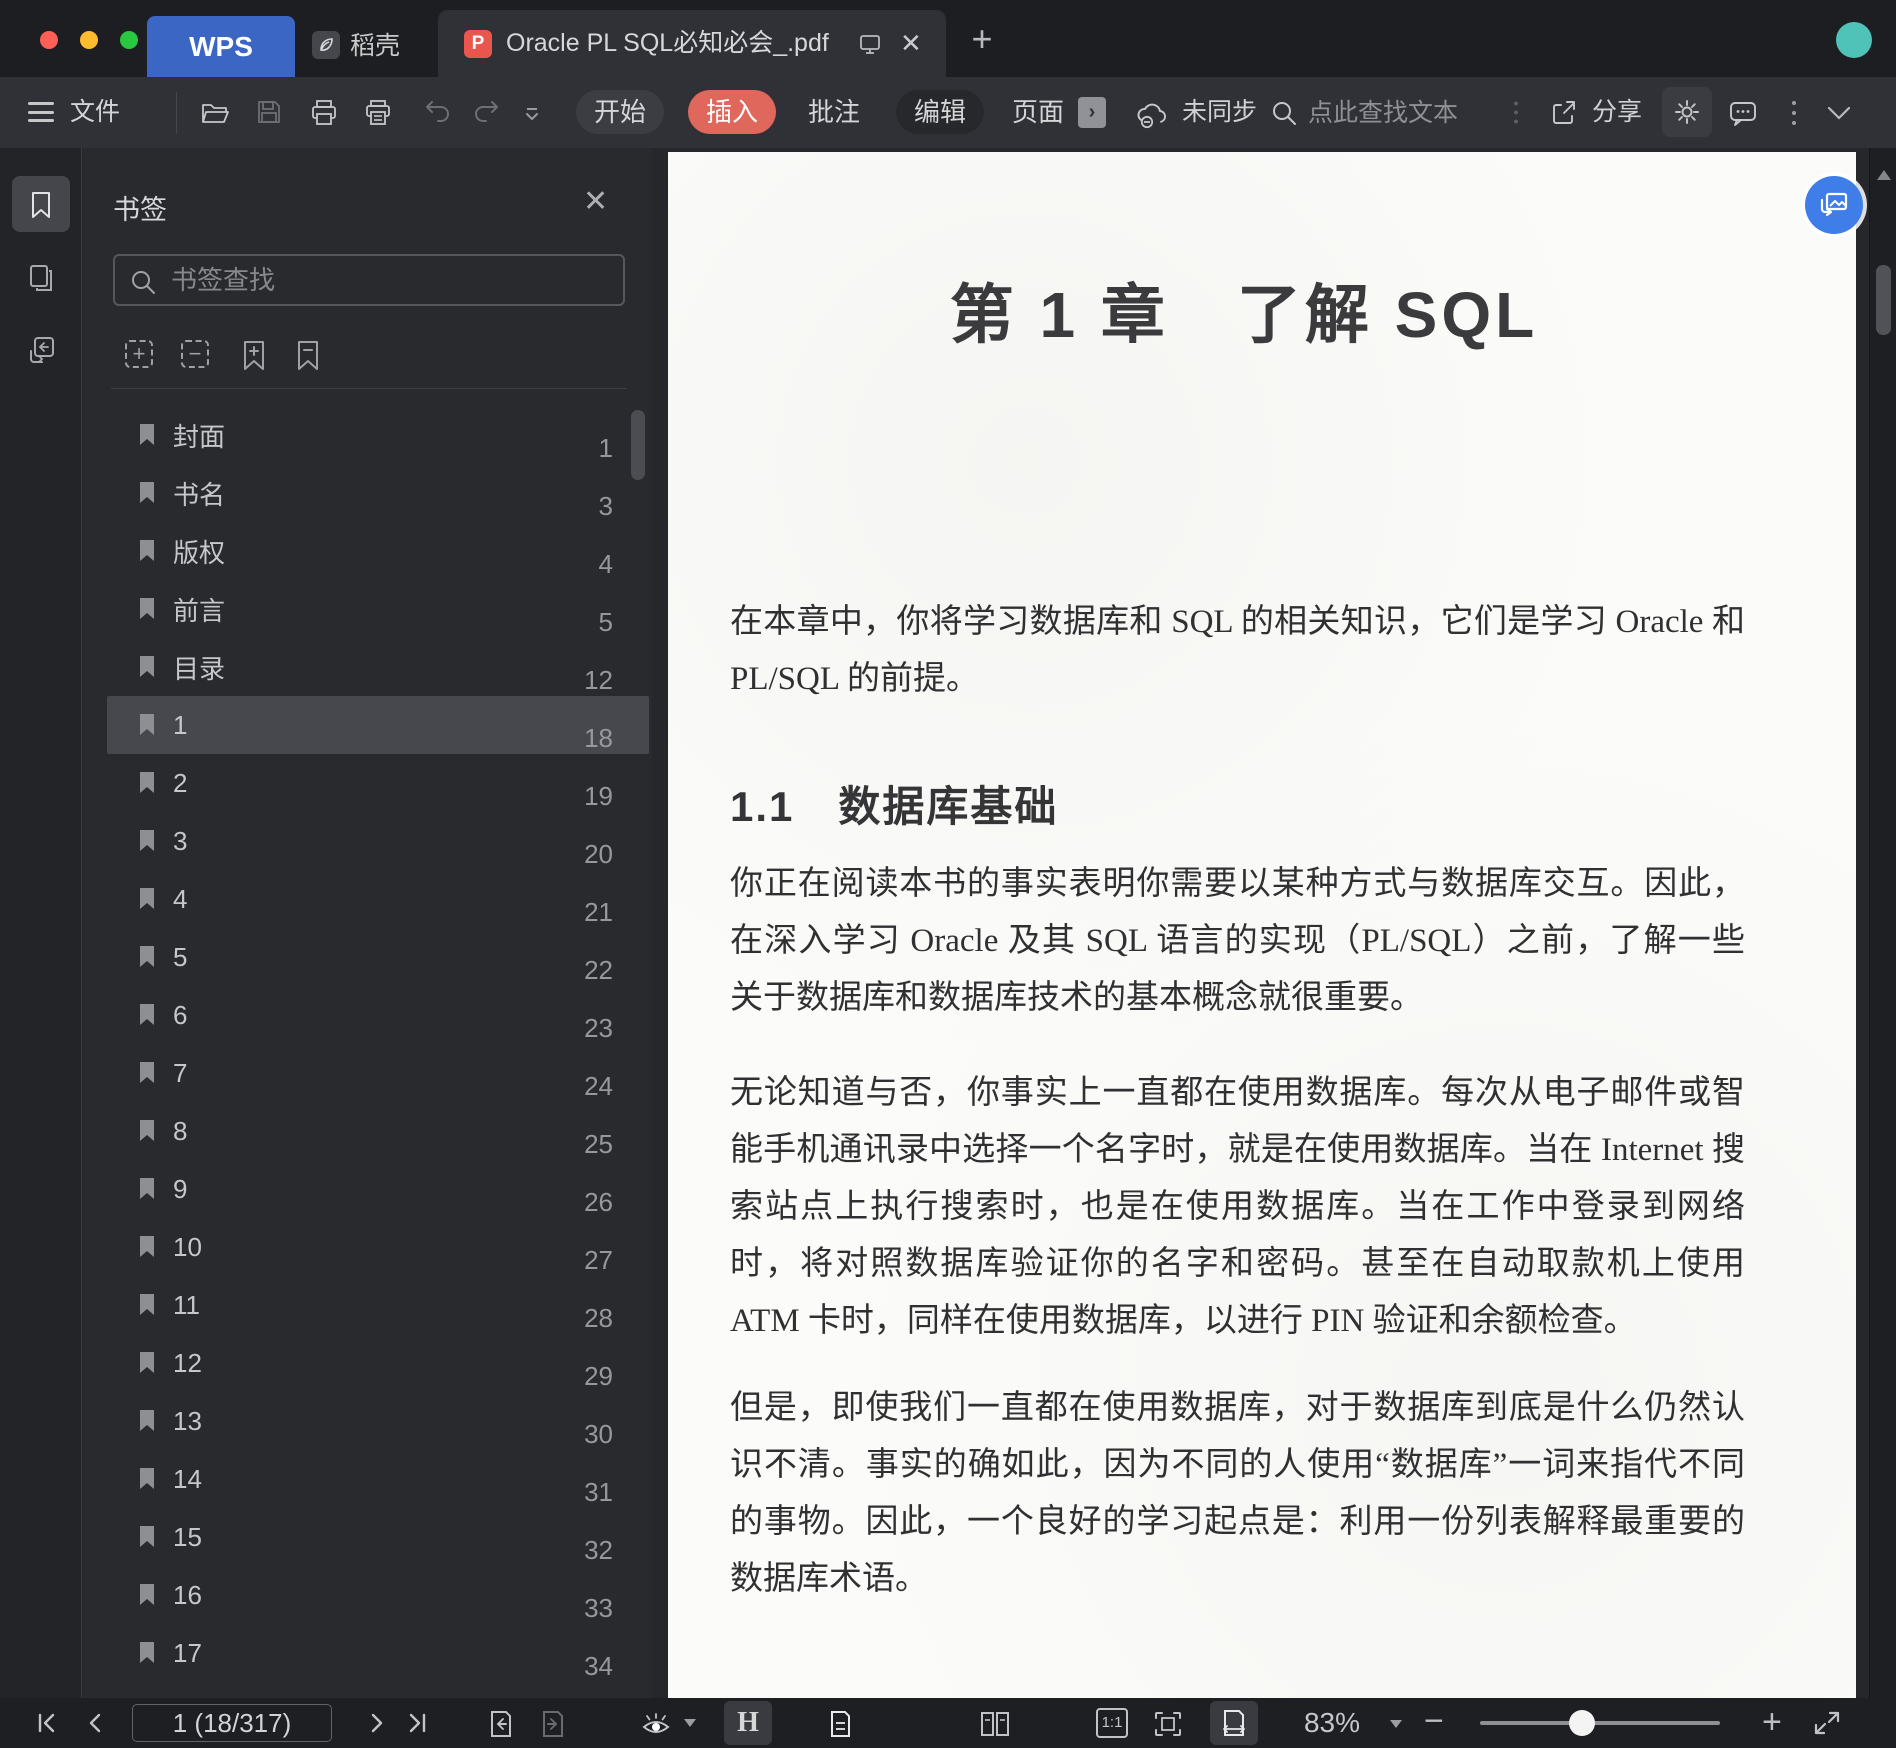 This screenshot has height=1748, width=1896. What do you see at coordinates (378, 841) in the screenshot?
I see `bookmark-item: 3 20` at bounding box center [378, 841].